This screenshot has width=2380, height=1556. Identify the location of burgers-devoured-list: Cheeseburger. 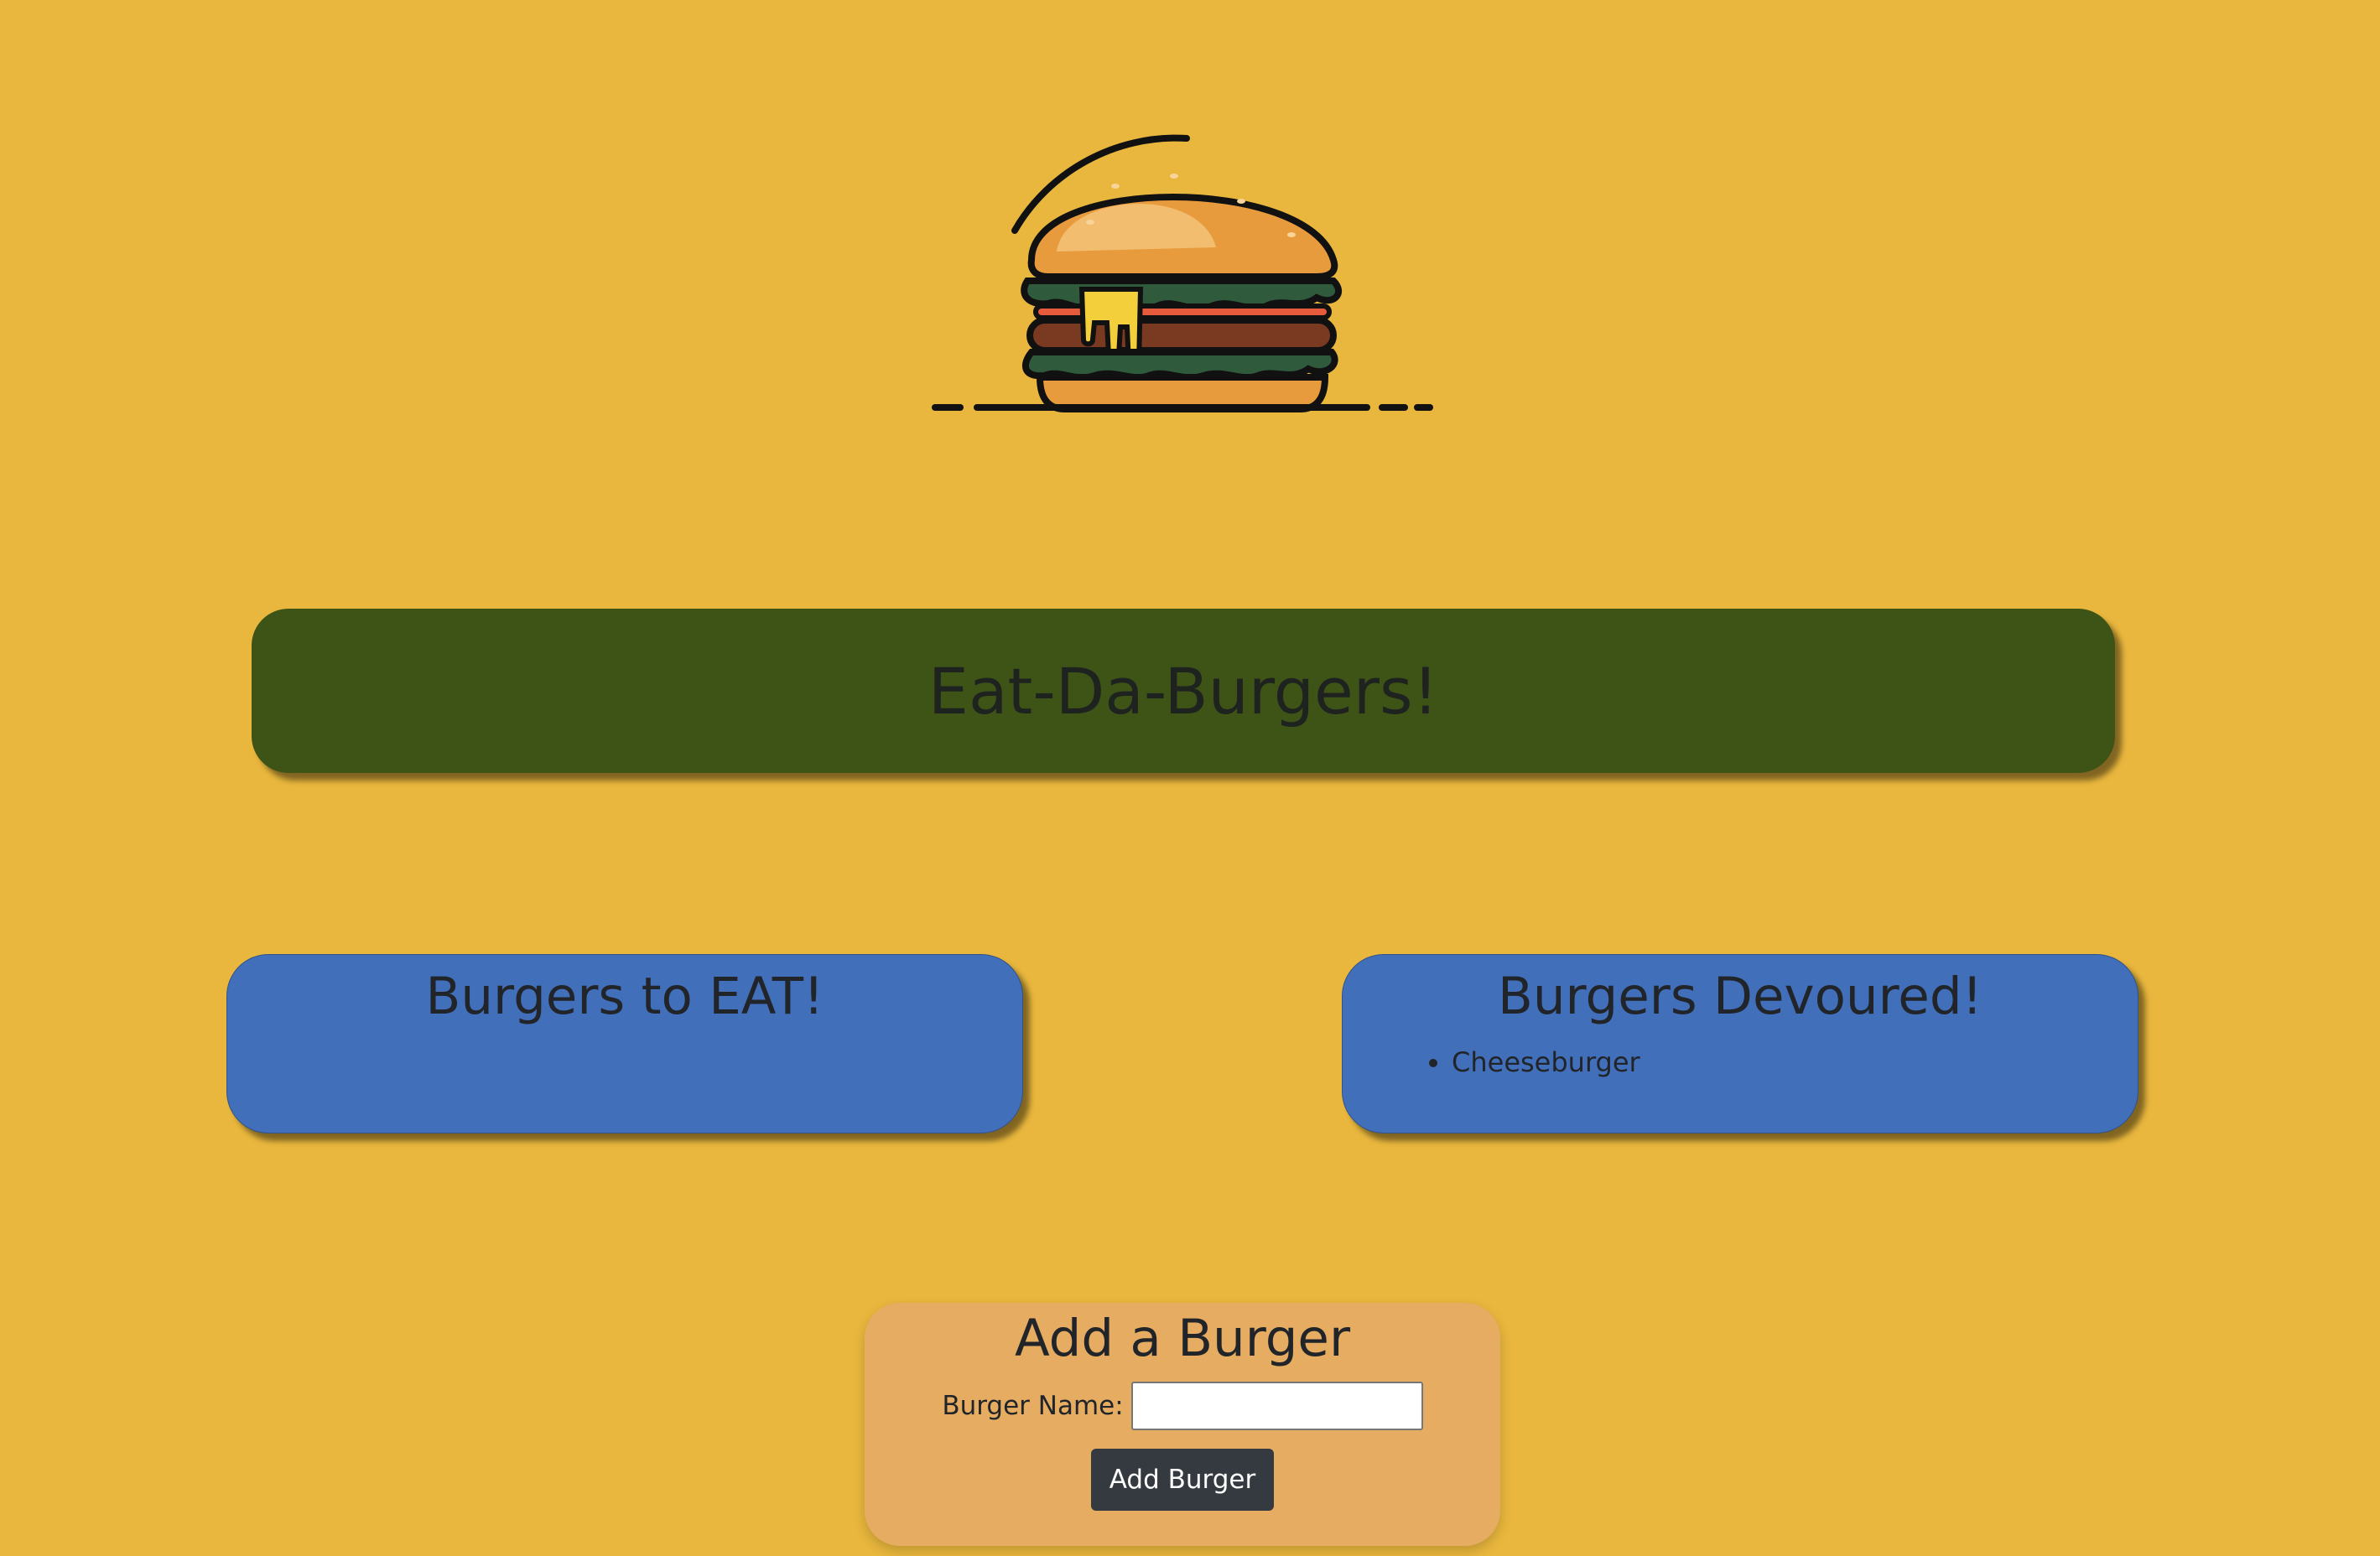
(1740, 1062).